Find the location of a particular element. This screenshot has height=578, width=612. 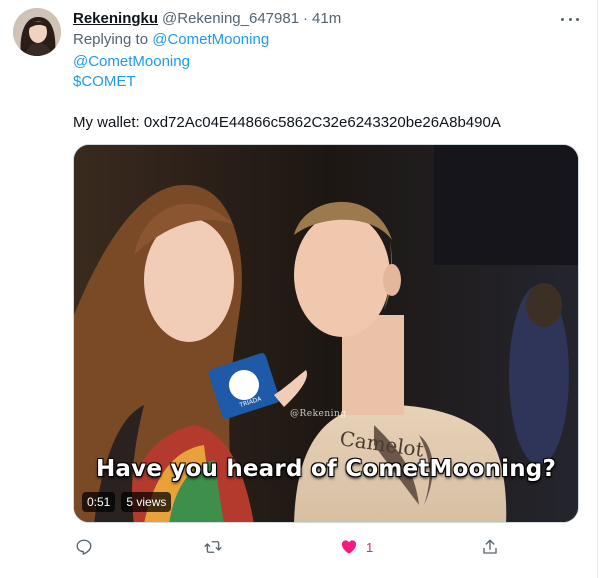

retweet-icon is located at coordinates (213, 547).